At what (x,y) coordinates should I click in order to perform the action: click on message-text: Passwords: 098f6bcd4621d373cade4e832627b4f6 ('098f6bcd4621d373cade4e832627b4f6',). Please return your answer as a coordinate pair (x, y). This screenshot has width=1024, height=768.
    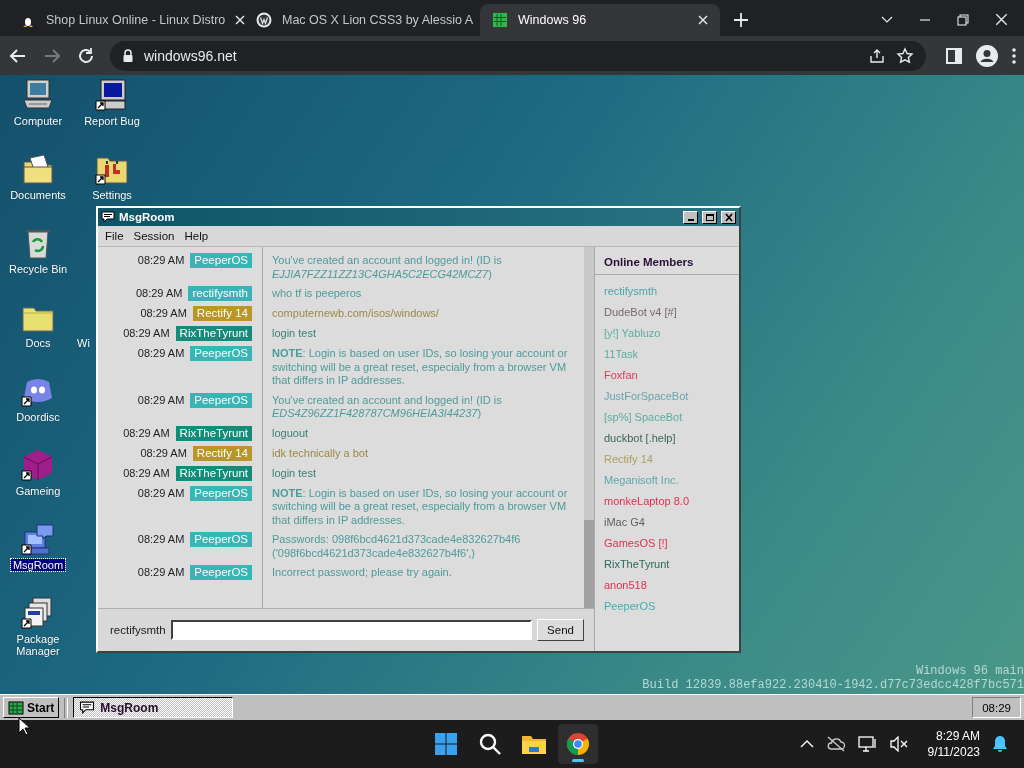
    Looking at the image, I should click on (396, 546).